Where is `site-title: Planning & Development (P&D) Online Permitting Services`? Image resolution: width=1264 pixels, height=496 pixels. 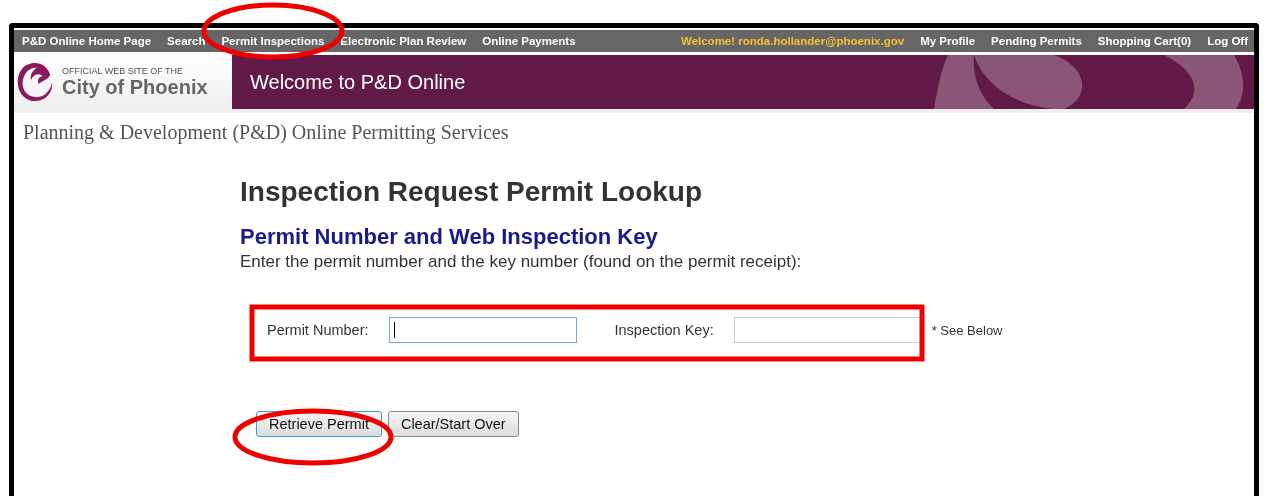 site-title: Planning & Development (P&D) Online Permitting Services is located at coordinates (266, 132).